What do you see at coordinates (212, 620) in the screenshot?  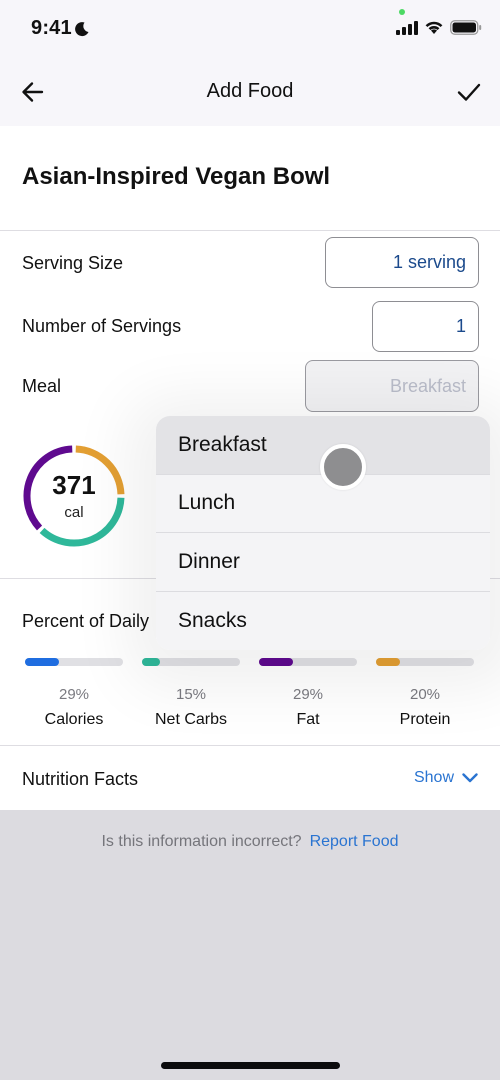 I see `menu-item-label: Snacks` at bounding box center [212, 620].